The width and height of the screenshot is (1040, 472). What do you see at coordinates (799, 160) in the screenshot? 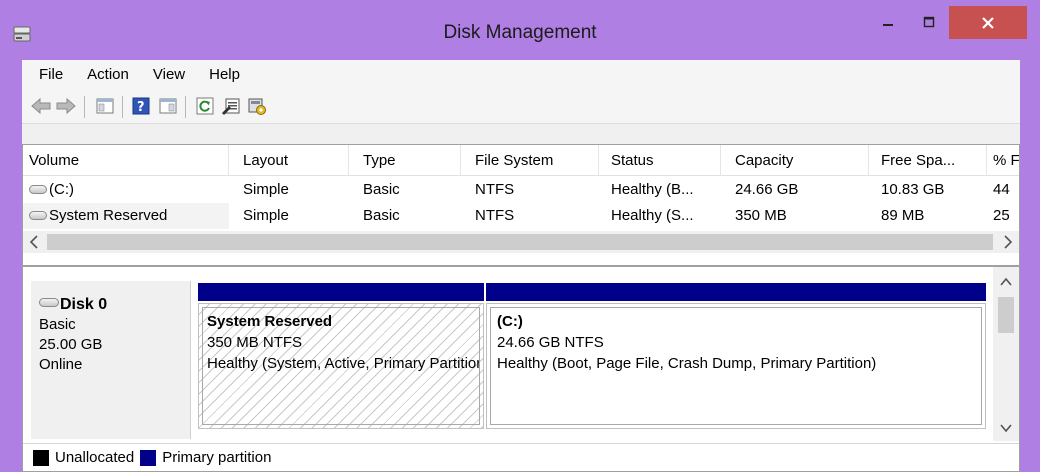
I see `column-header-capacity: Capacity` at bounding box center [799, 160].